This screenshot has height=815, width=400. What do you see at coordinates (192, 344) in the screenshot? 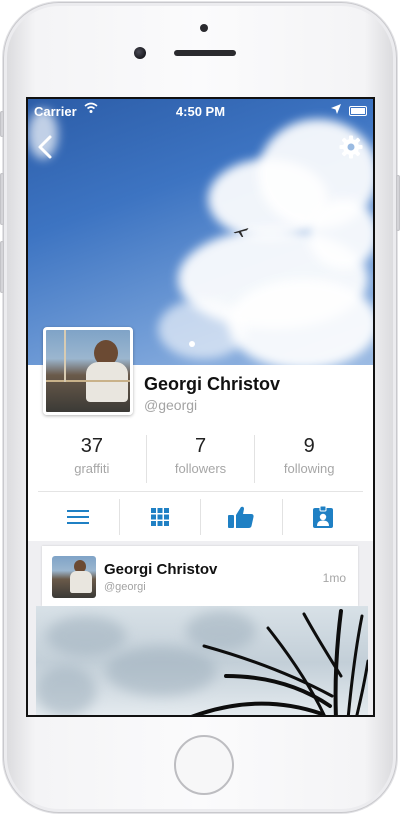
I see `page-indicator-dot` at bounding box center [192, 344].